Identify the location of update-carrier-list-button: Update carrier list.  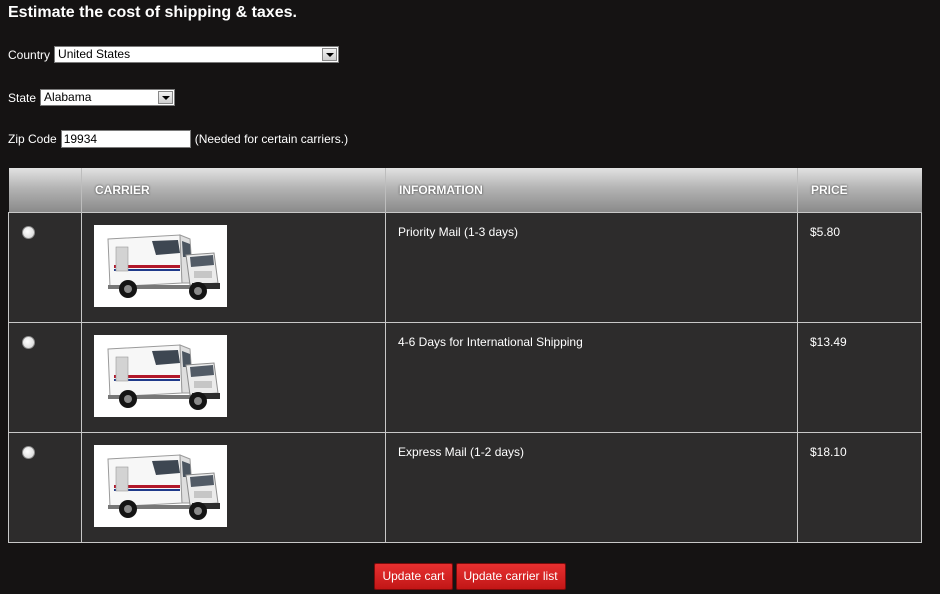
(510, 576).